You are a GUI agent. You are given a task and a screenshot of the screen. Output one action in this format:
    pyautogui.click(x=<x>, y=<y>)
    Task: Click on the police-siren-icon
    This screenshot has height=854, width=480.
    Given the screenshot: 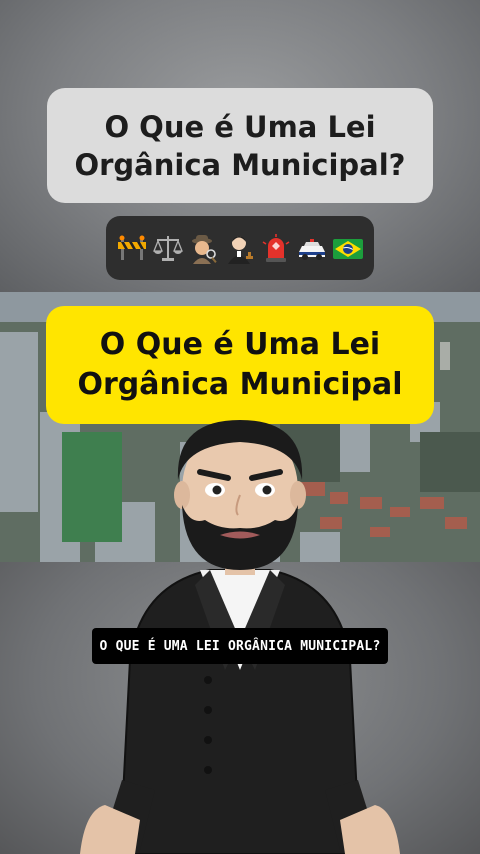 What is the action you would take?
    pyautogui.click(x=276, y=248)
    